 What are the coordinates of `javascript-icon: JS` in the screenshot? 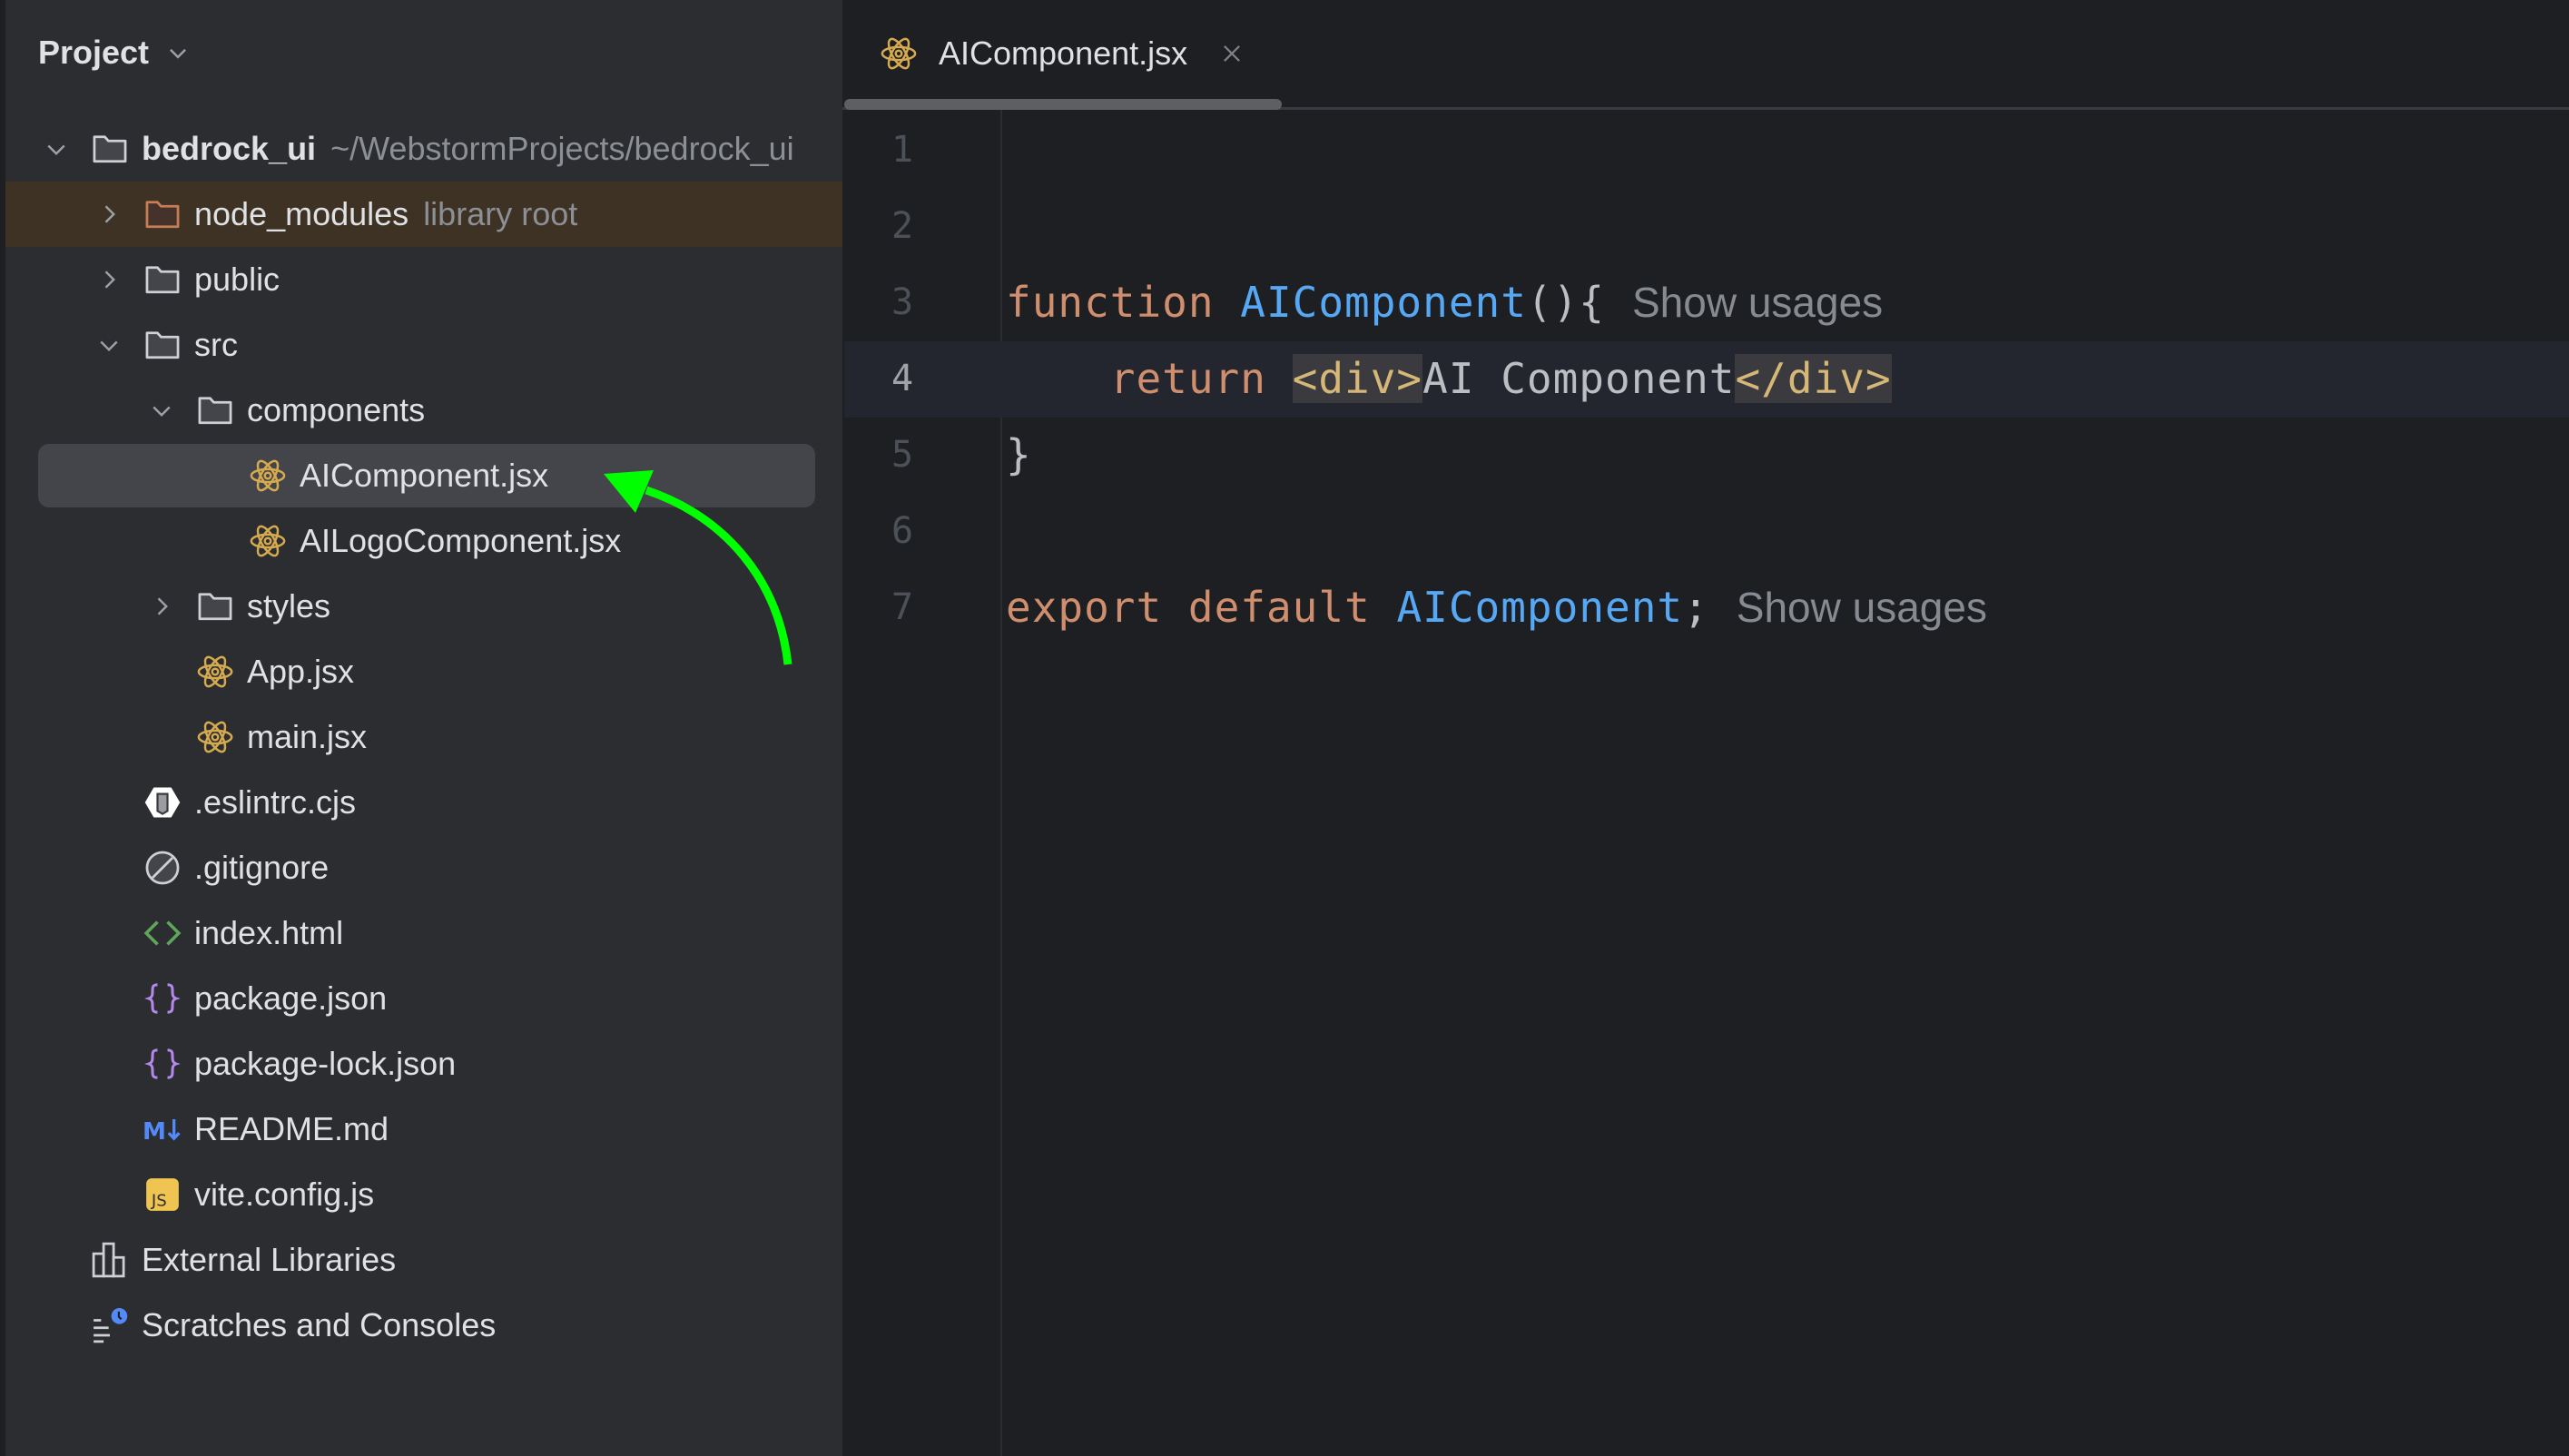 It's located at (162, 1194).